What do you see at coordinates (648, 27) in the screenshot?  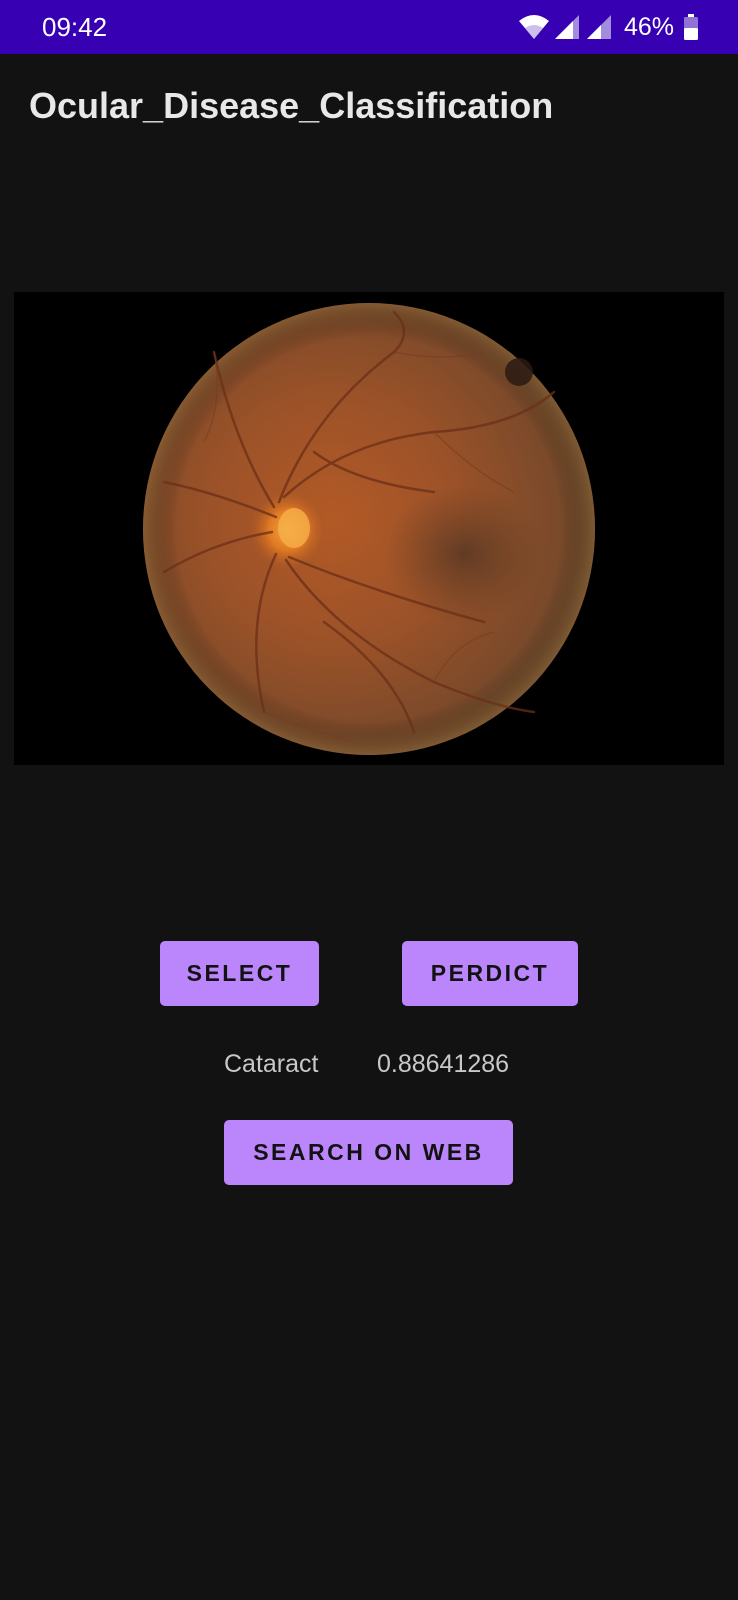 I see `battery-percent: 46%` at bounding box center [648, 27].